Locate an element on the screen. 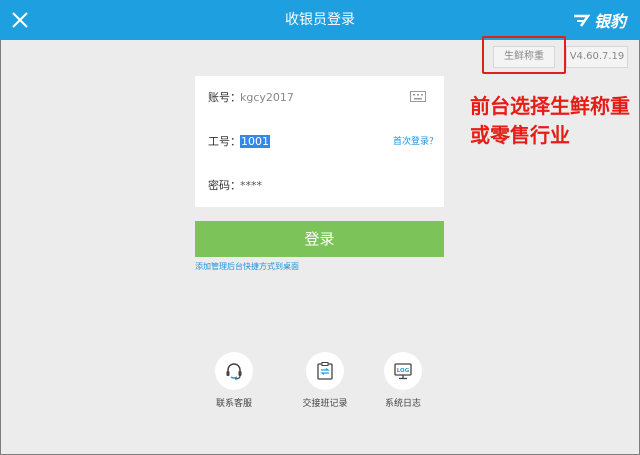  shift-record-label: 交接班记录 is located at coordinates (325, 404).